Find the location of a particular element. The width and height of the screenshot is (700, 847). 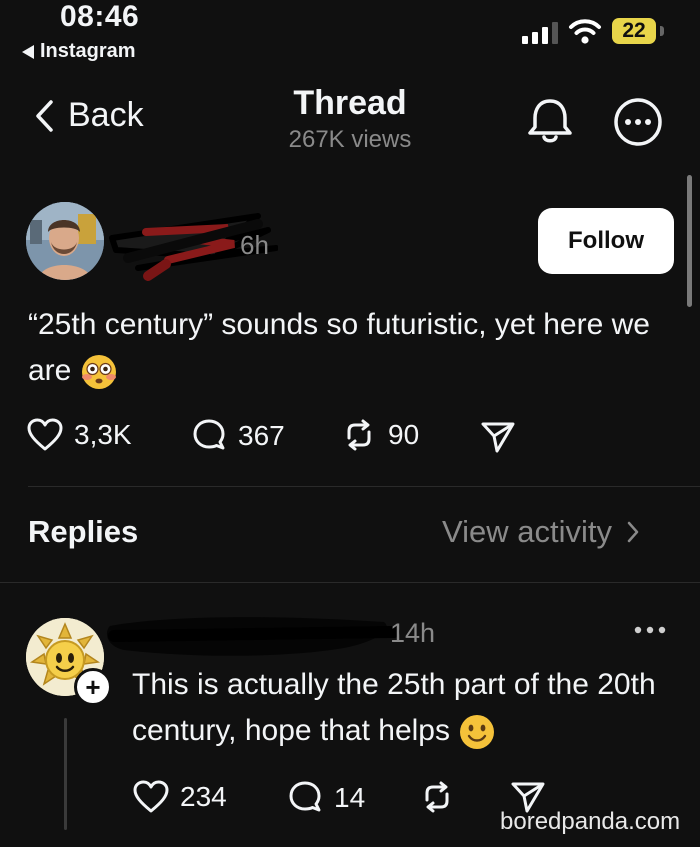

repost-count: 90 is located at coordinates (404, 434).